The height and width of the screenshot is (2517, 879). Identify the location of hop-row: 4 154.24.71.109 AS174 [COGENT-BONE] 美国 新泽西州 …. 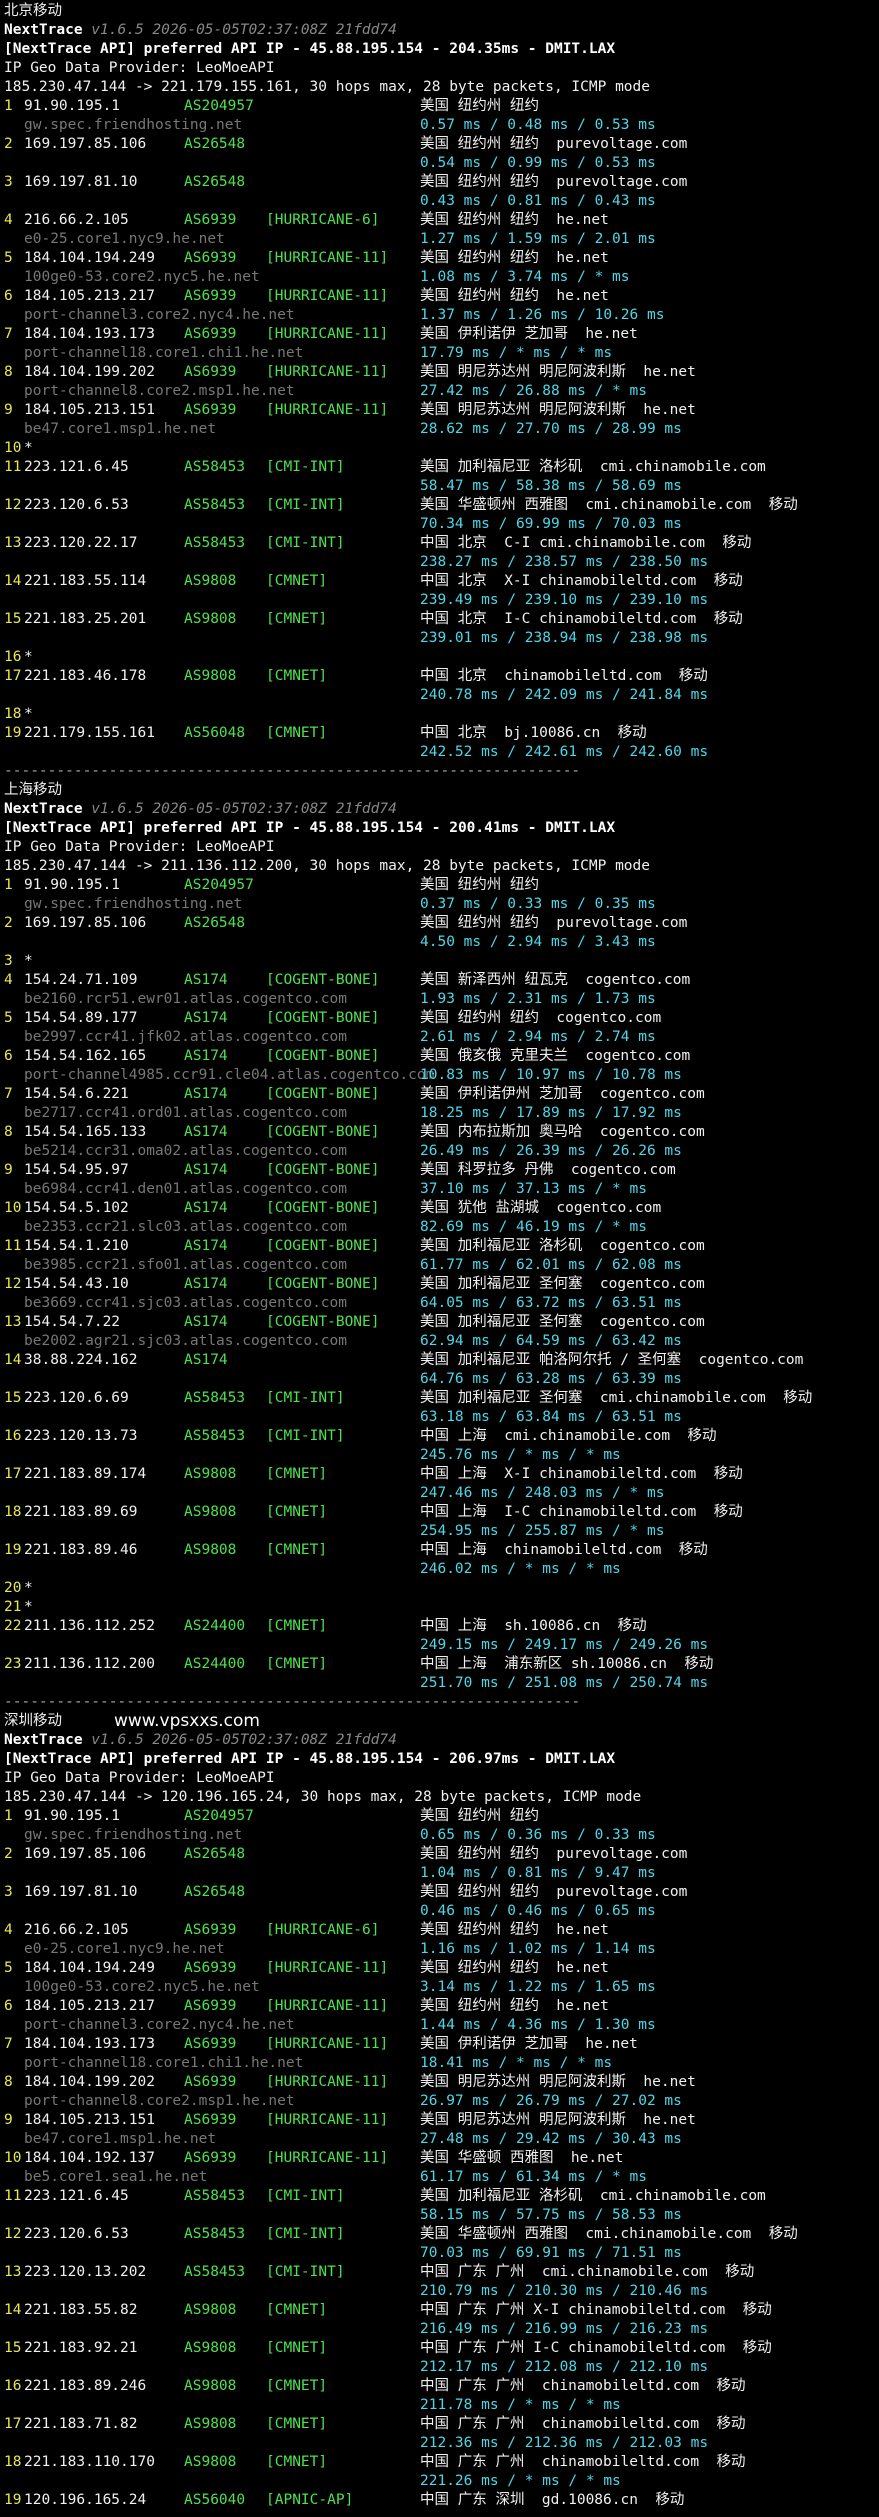
(439, 980).